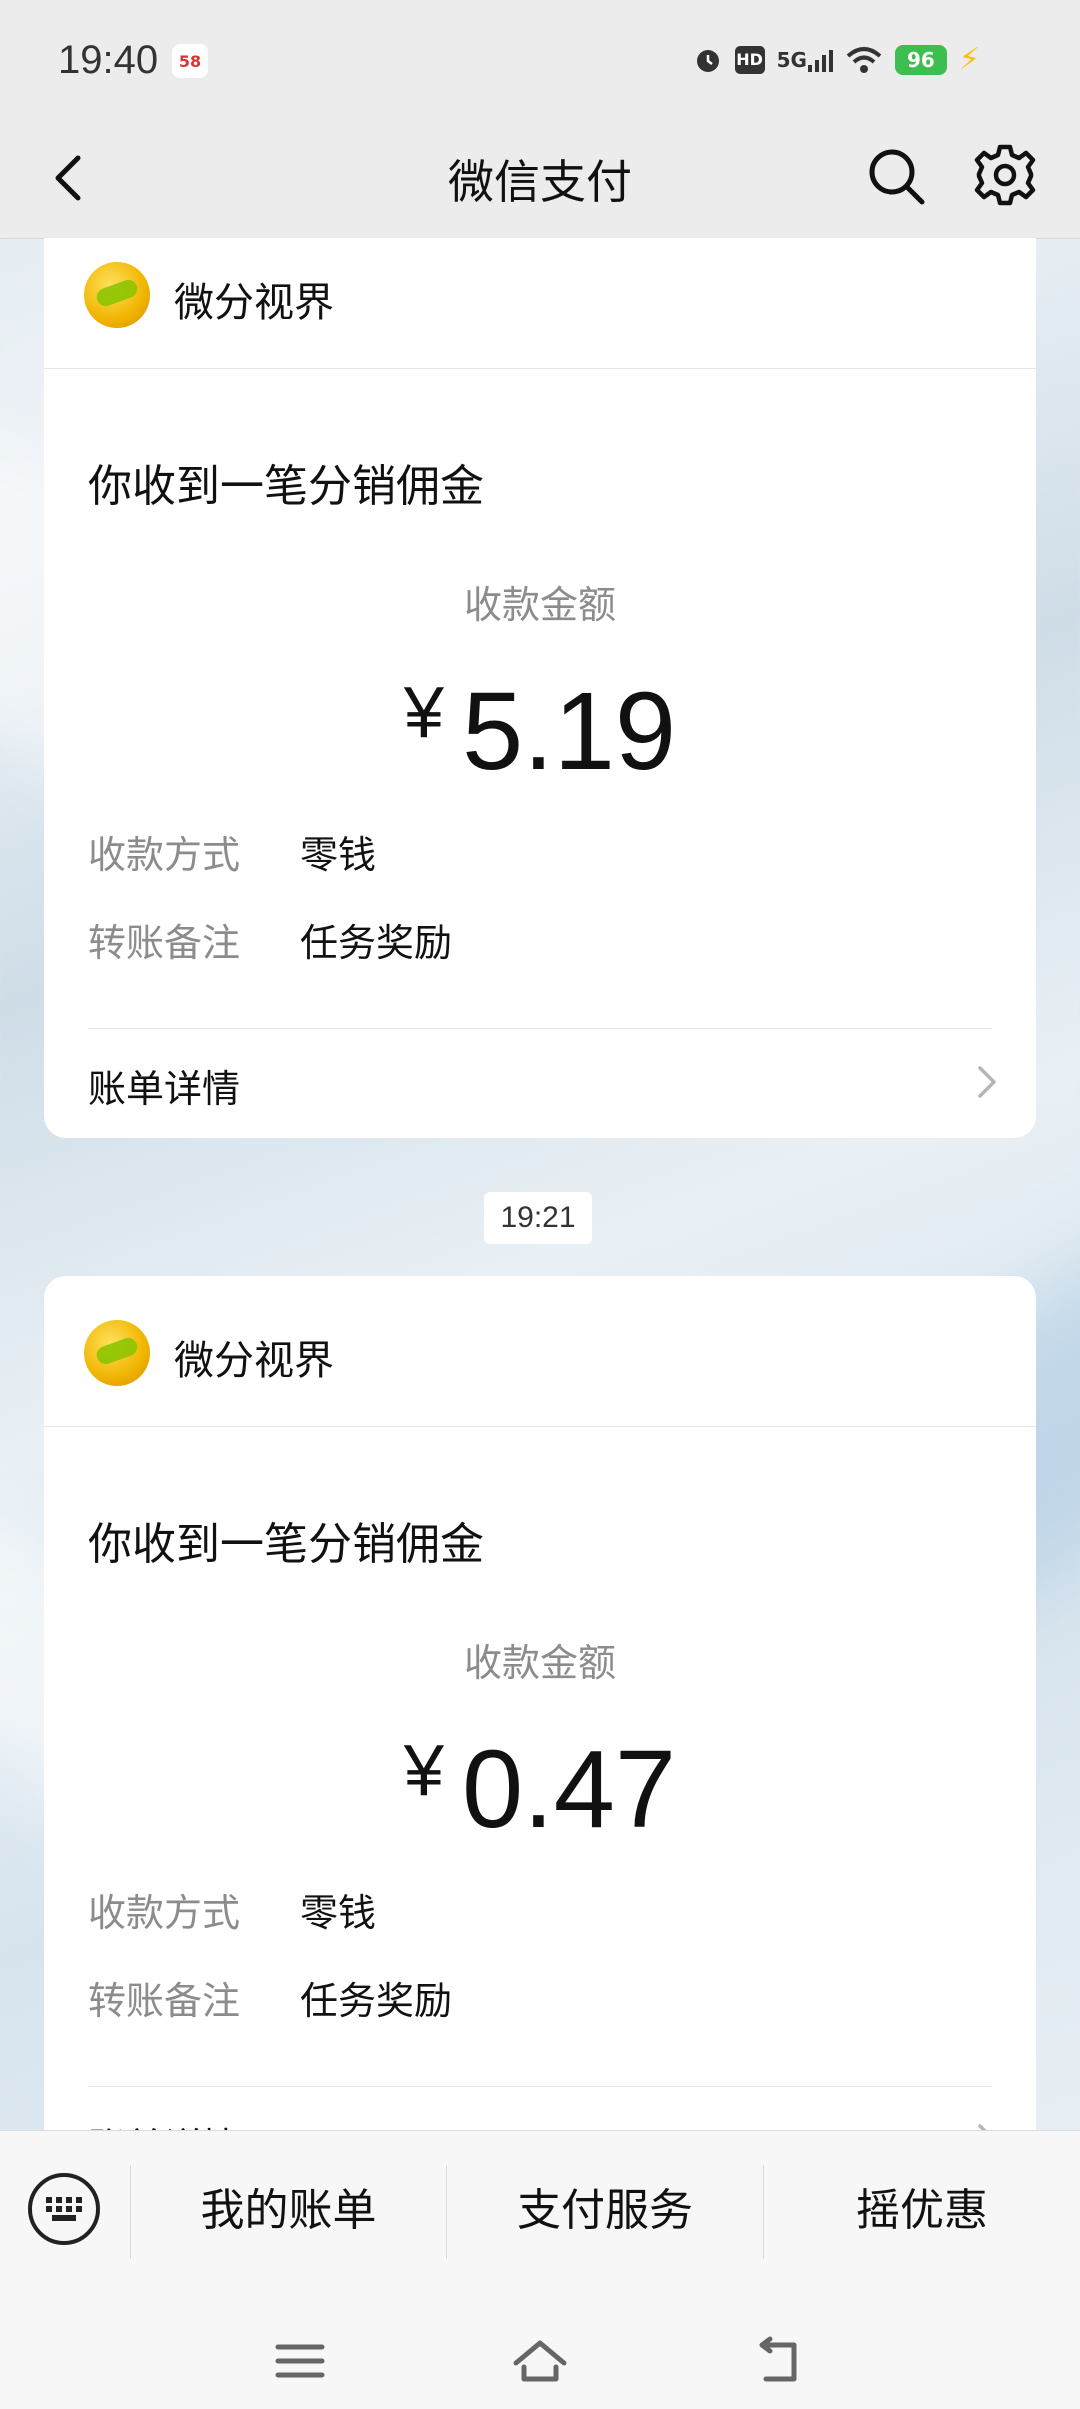 The image size is (1080, 2409). What do you see at coordinates (708, 60) in the screenshot?
I see `alarm-icon` at bounding box center [708, 60].